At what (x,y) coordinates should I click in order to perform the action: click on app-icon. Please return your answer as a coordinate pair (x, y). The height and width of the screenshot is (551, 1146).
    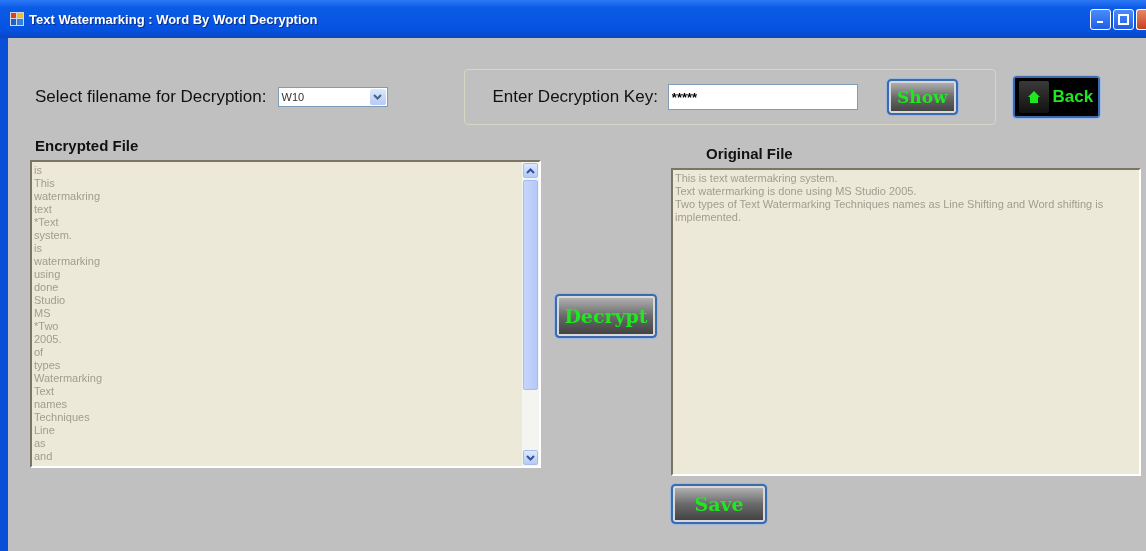
    Looking at the image, I should click on (17, 19).